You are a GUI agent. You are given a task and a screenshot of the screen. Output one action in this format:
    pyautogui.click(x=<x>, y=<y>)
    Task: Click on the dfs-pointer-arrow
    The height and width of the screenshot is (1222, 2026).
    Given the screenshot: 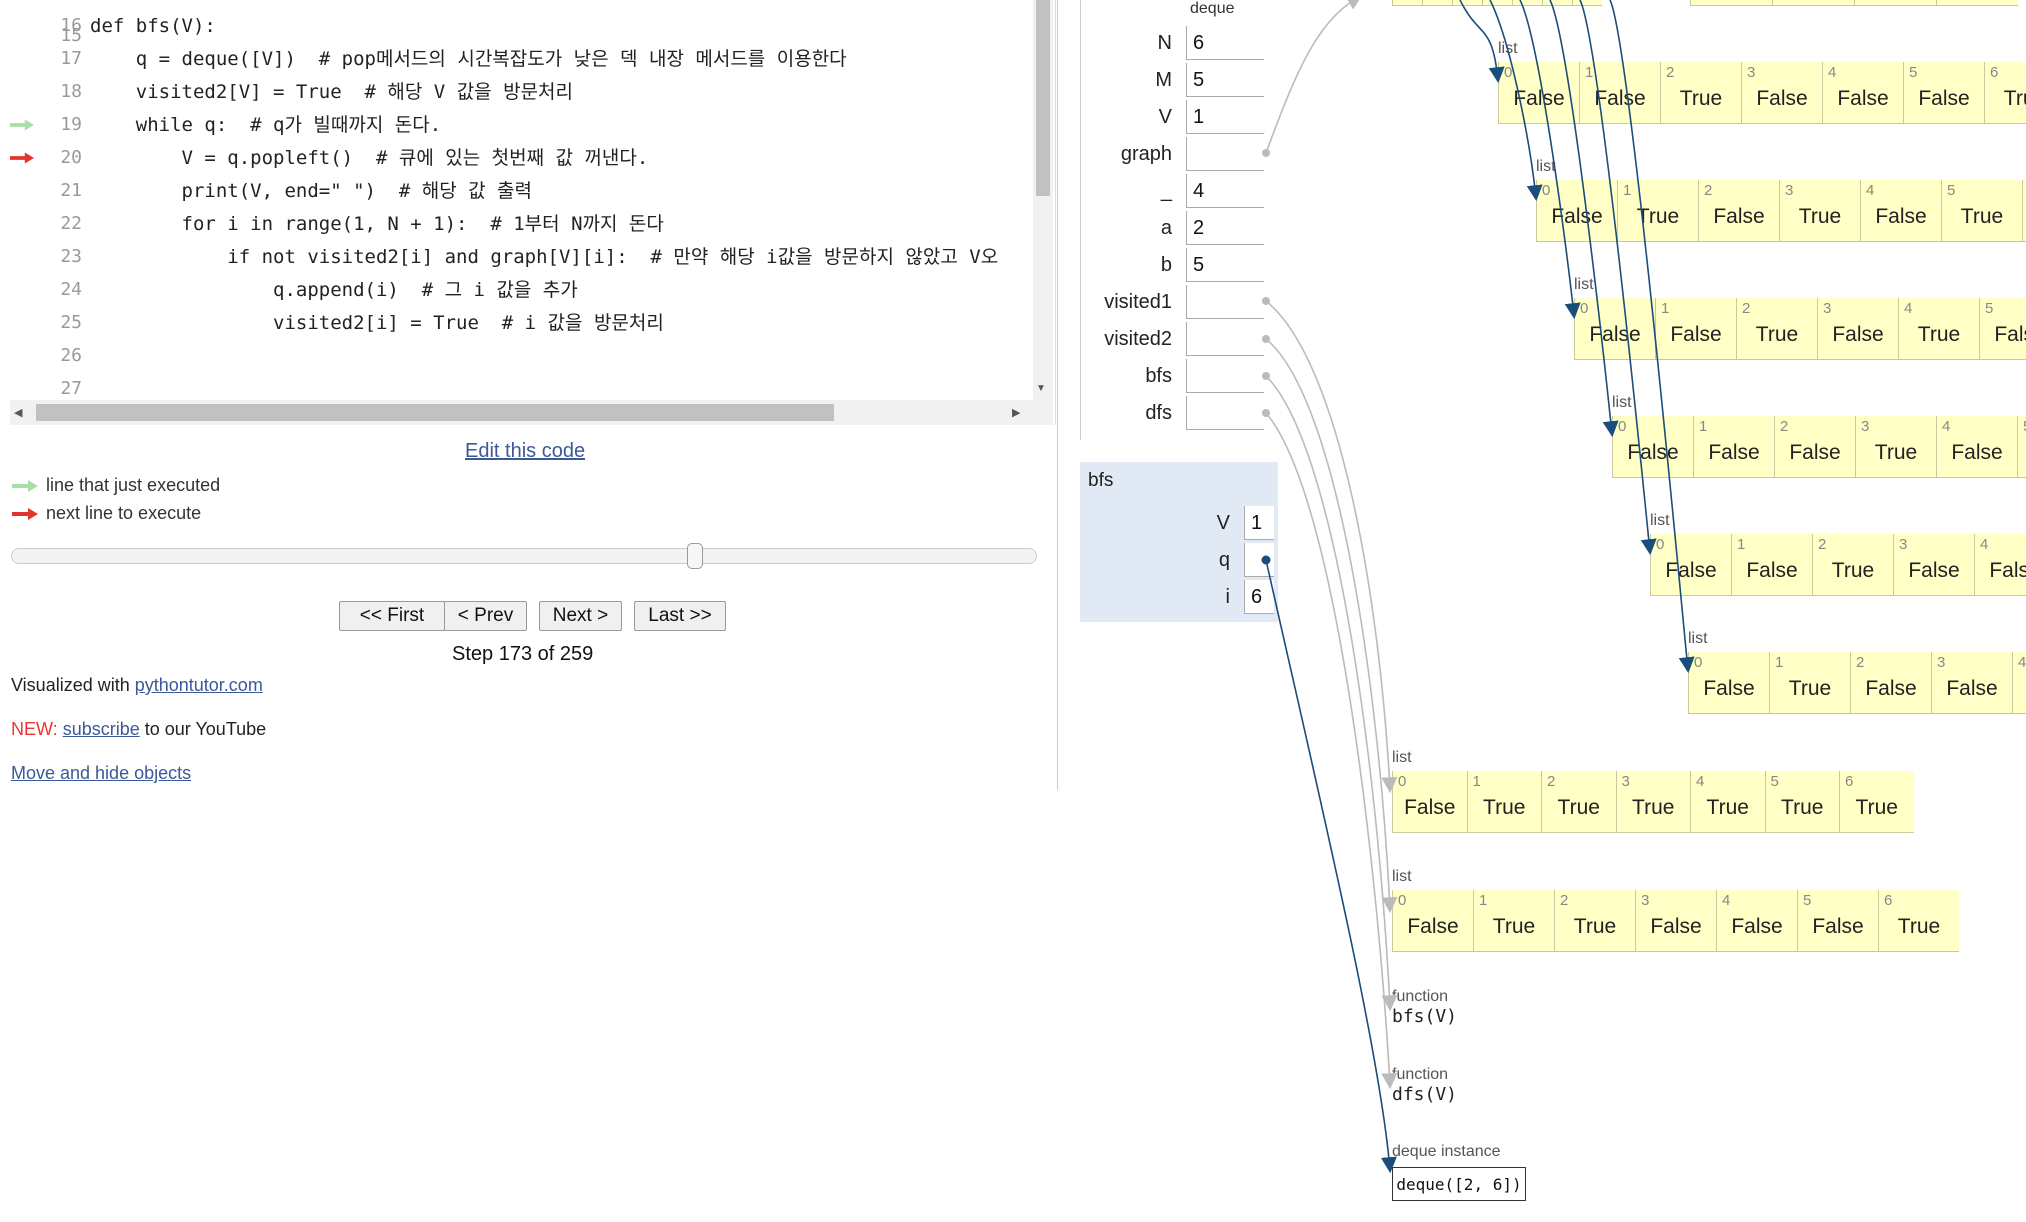 What is the action you would take?
    pyautogui.click(x=1331, y=751)
    